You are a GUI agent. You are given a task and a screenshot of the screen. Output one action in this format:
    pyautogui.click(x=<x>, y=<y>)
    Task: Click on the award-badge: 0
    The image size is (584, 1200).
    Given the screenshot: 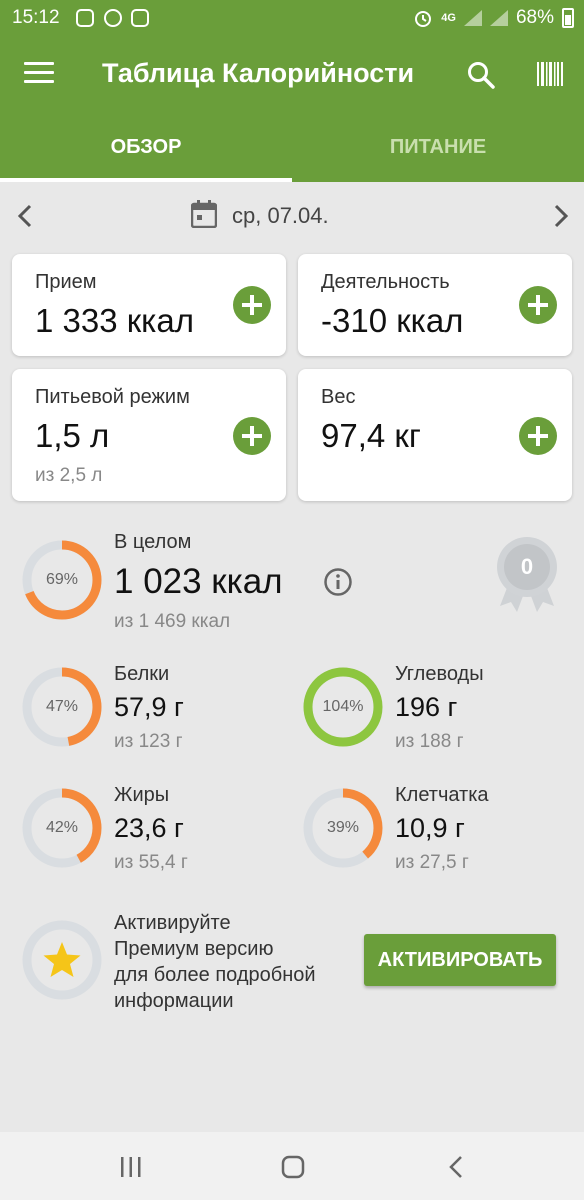 What is the action you would take?
    pyautogui.click(x=527, y=575)
    